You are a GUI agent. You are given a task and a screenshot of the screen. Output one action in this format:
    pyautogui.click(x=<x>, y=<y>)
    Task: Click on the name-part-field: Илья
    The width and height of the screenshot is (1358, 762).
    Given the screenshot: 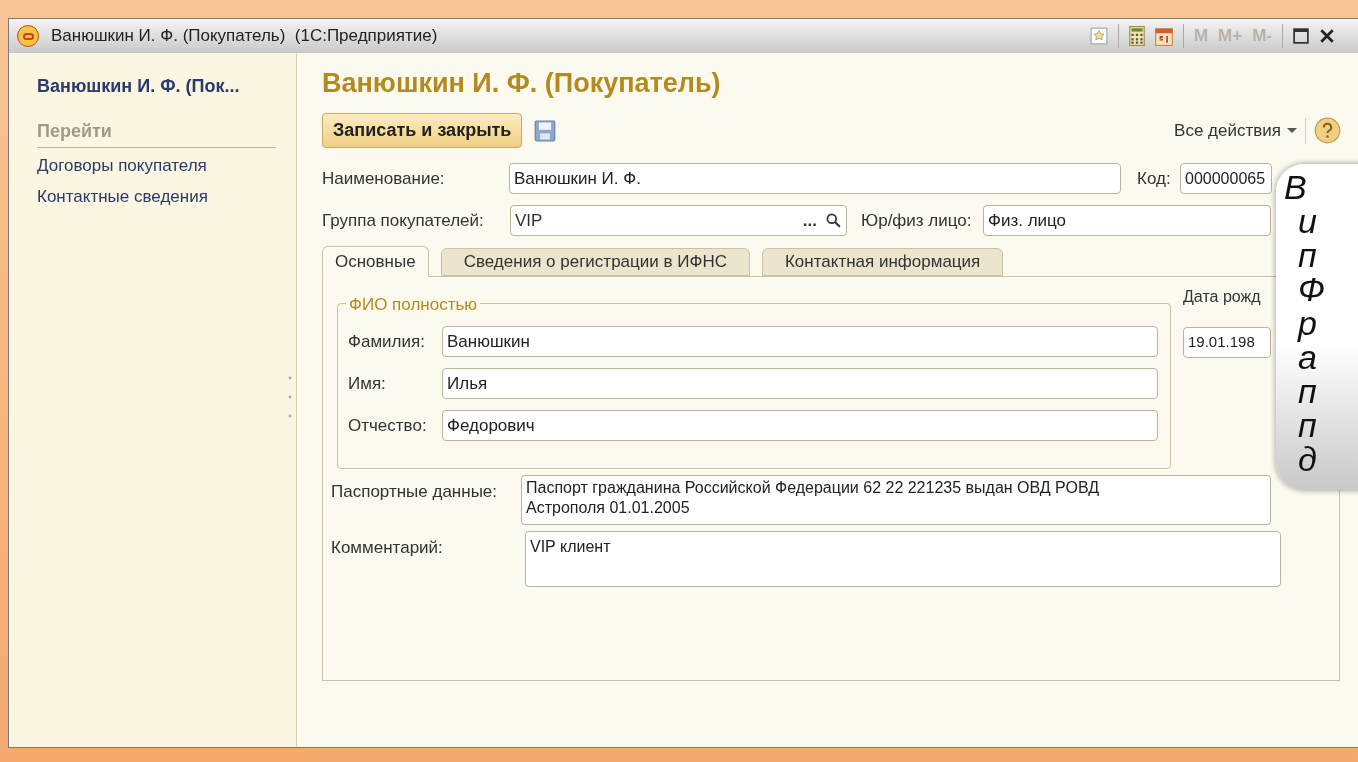 What is the action you would take?
    pyautogui.click(x=800, y=383)
    